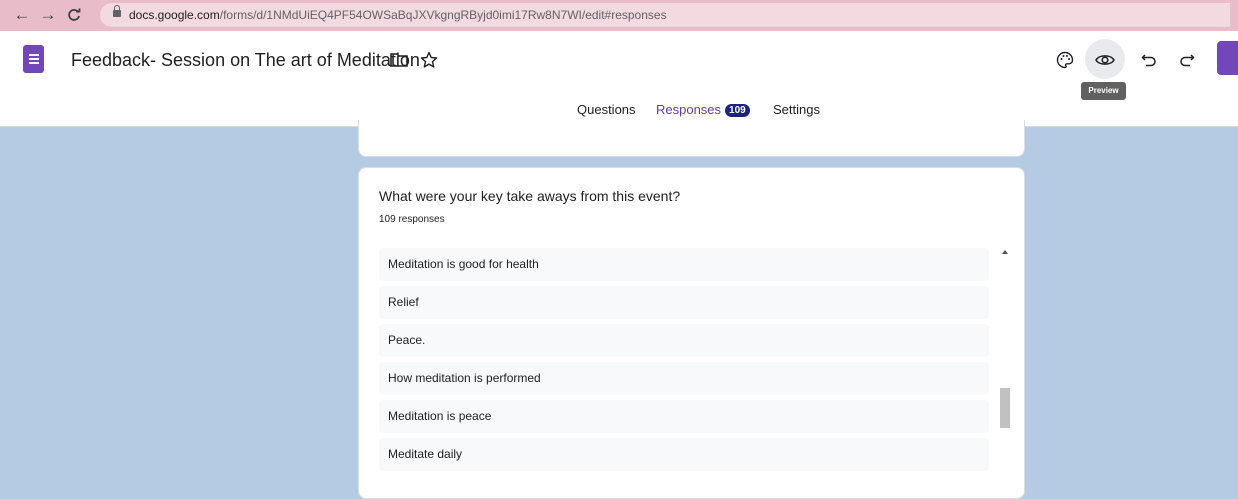 This screenshot has width=1238, height=499. Describe the element at coordinates (1065, 60) in the screenshot. I see `palette-icon` at that location.